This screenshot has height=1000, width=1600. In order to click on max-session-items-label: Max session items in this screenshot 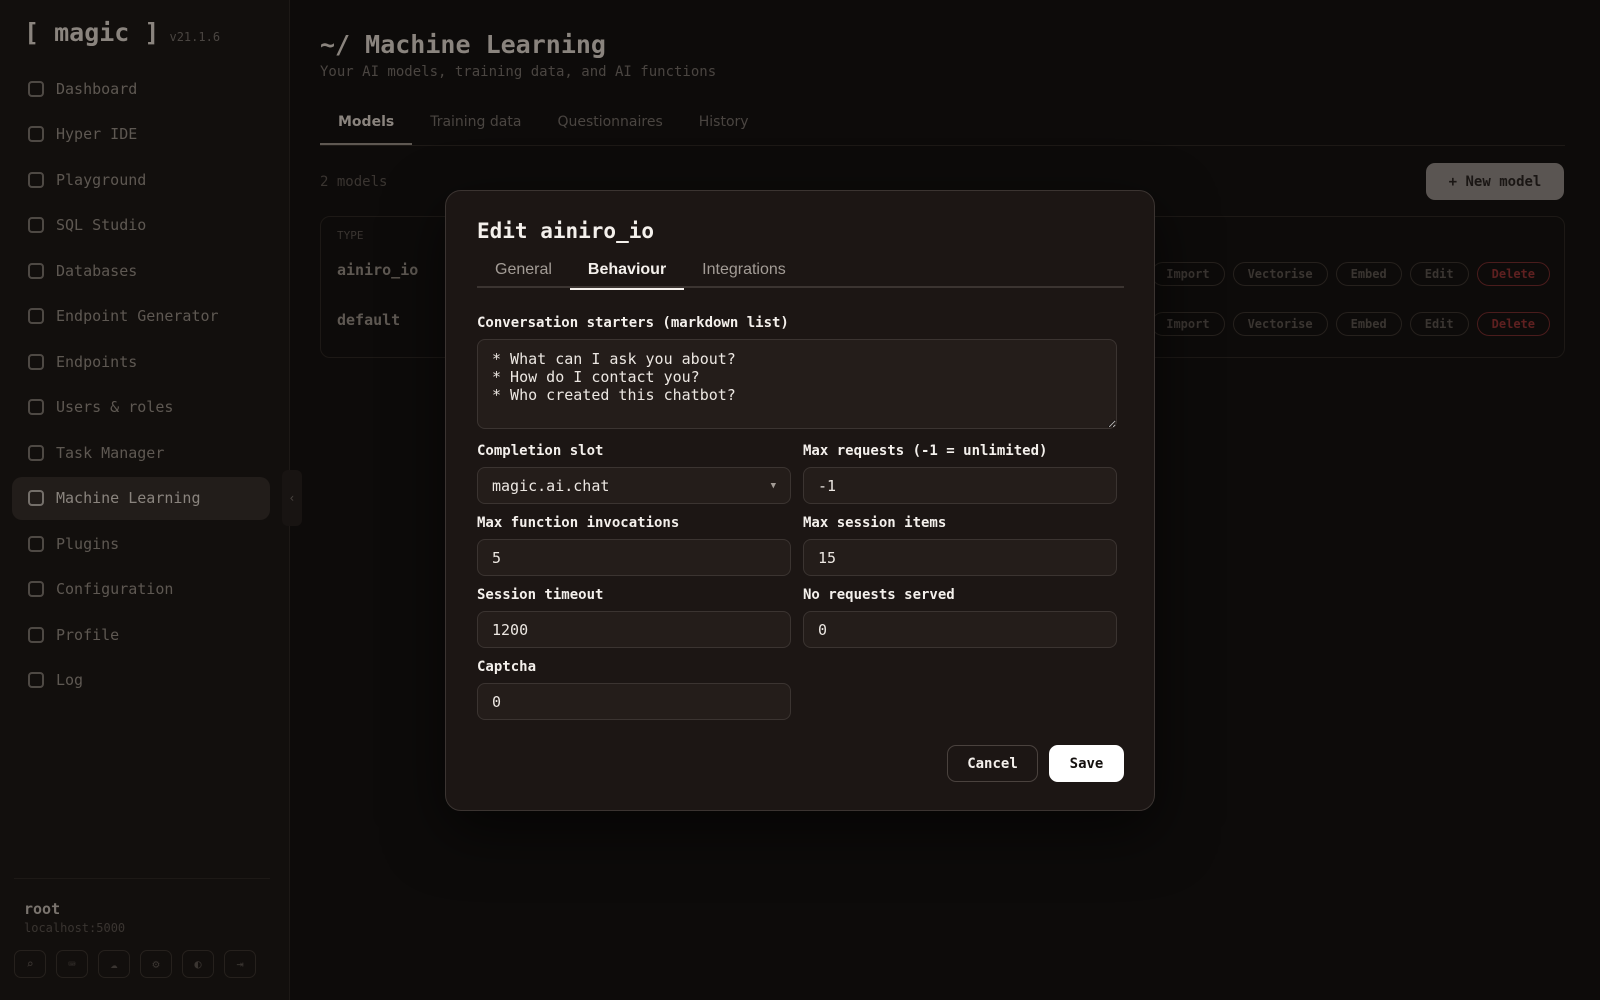, I will do `click(875, 523)`.